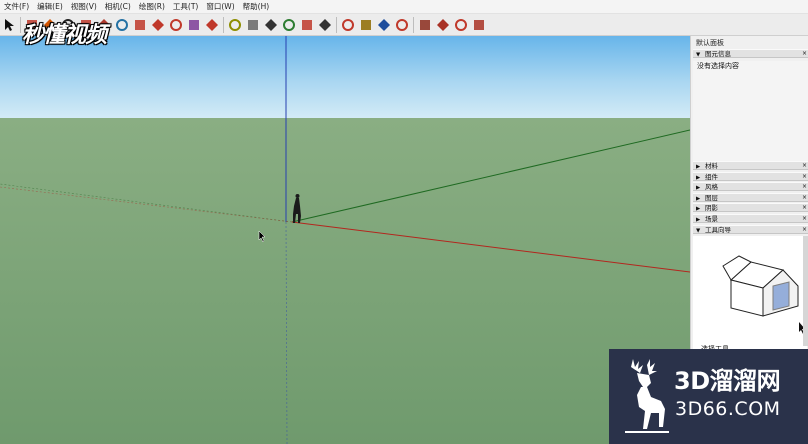  I want to click on menu-item: 绘图(R), so click(152, 7).